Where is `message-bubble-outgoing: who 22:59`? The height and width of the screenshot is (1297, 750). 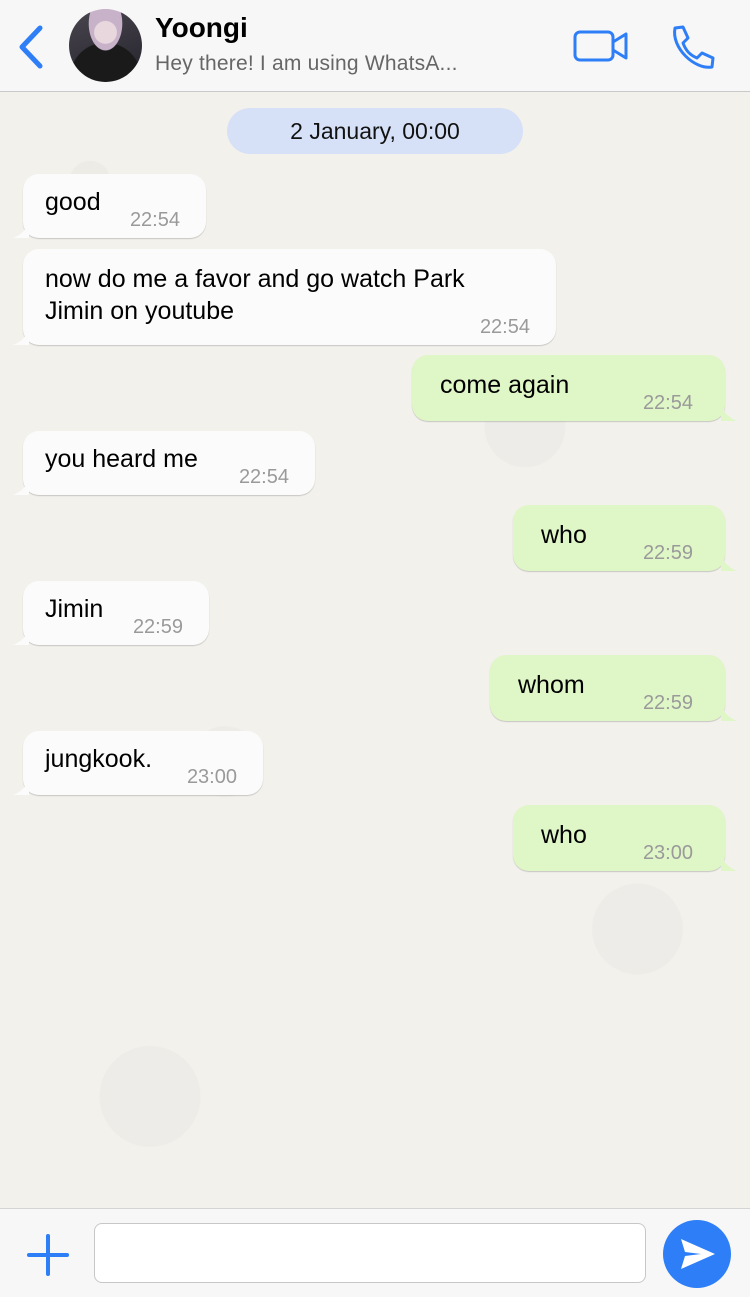 message-bubble-outgoing: who 22:59 is located at coordinates (625, 538).